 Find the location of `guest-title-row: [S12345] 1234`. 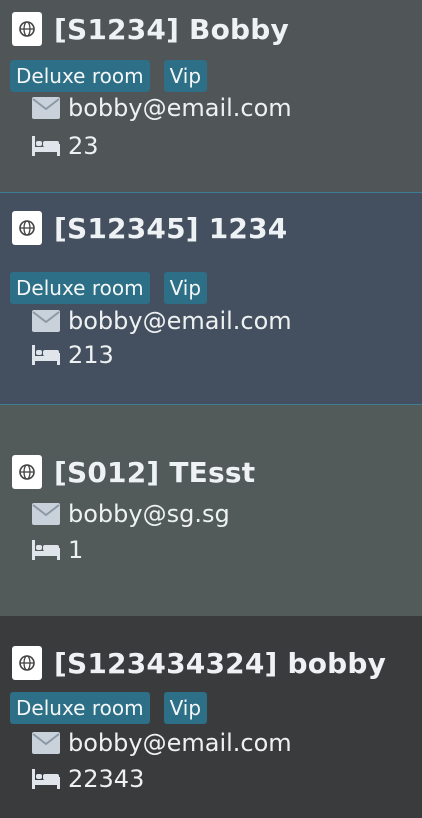

guest-title-row: [S12345] 1234 is located at coordinates (149, 228).